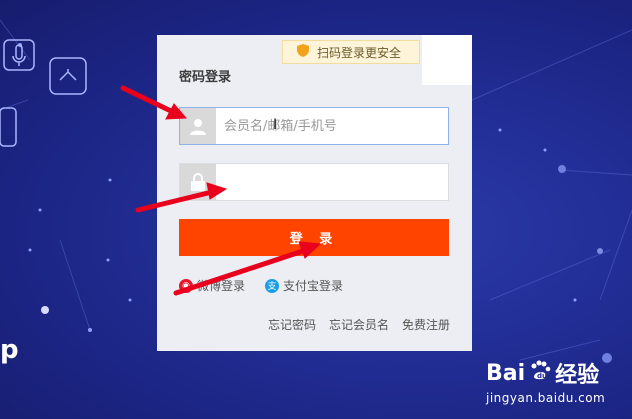  I want to click on alipay-login-label: 支付宝登录, so click(313, 286).